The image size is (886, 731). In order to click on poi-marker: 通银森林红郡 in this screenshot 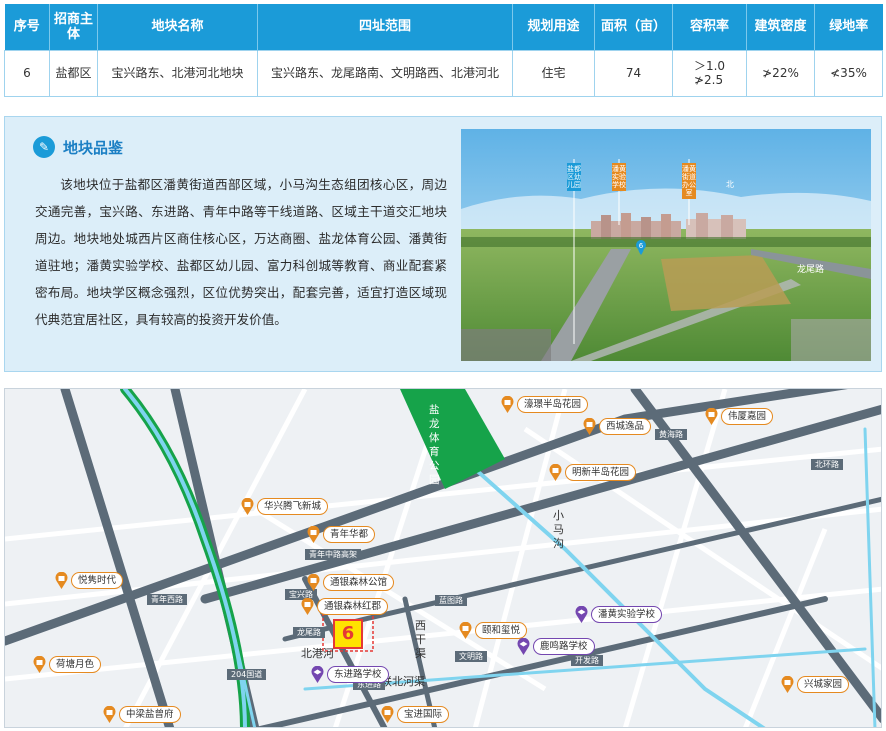, I will do `click(345, 606)`.